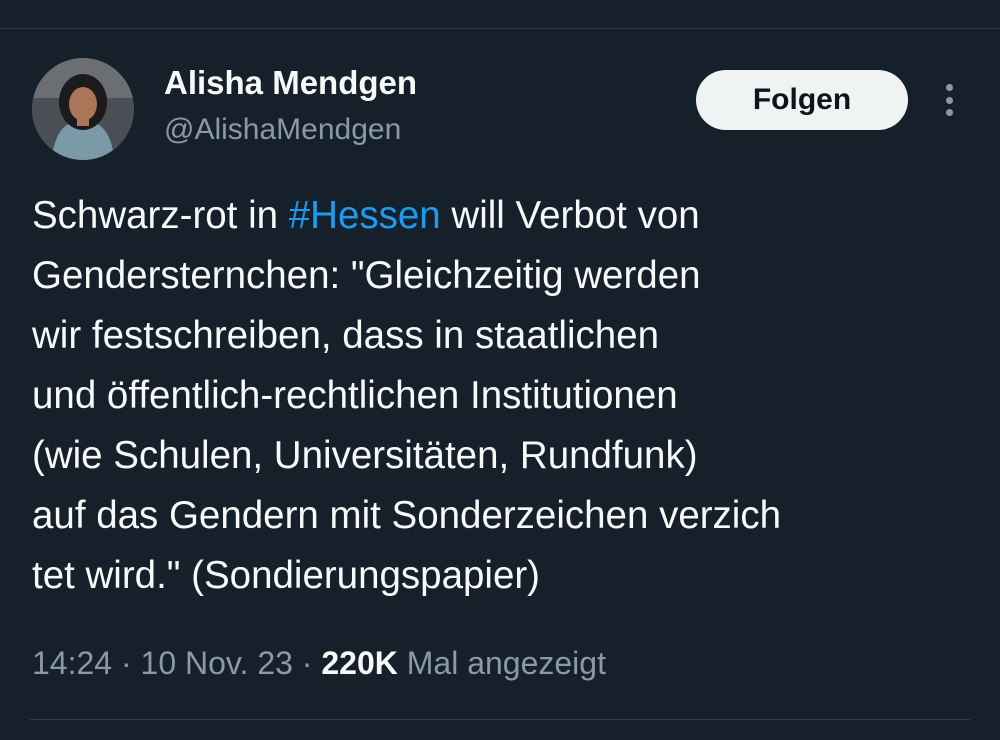 The width and height of the screenshot is (1000, 740). Describe the element at coordinates (160, 215) in the screenshot. I see `tweet-text-segment: Schwarz-rot in` at that location.